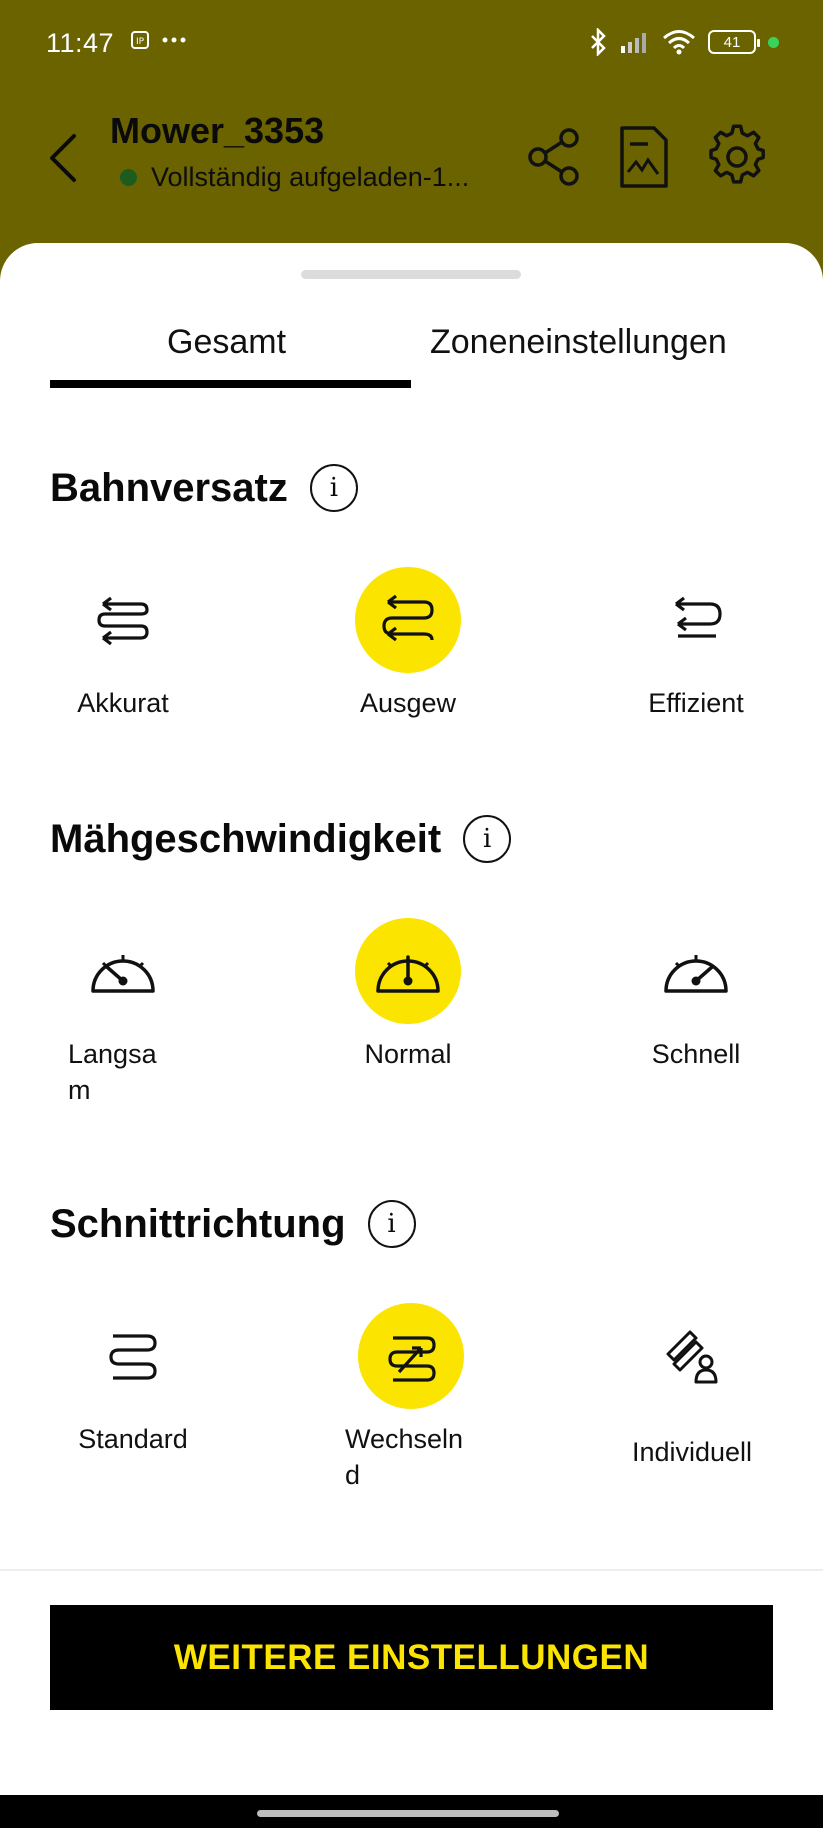  Describe the element at coordinates (158, 40) in the screenshot. I see `status-notification-icons: IP` at that location.